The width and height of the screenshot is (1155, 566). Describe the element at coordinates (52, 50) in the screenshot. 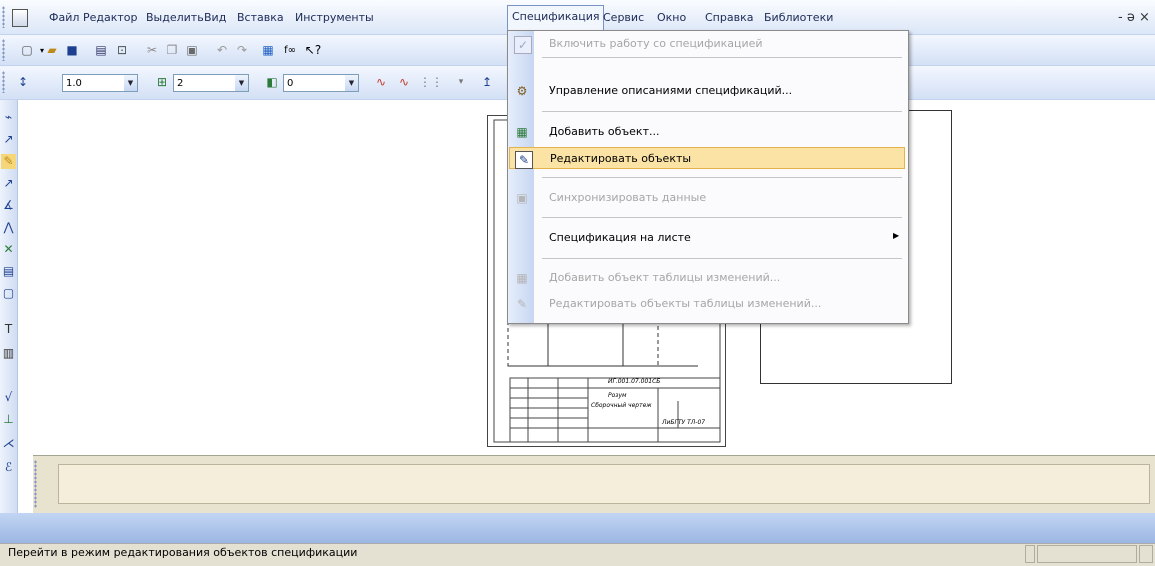

I see `open-folder-icon: ▰` at that location.